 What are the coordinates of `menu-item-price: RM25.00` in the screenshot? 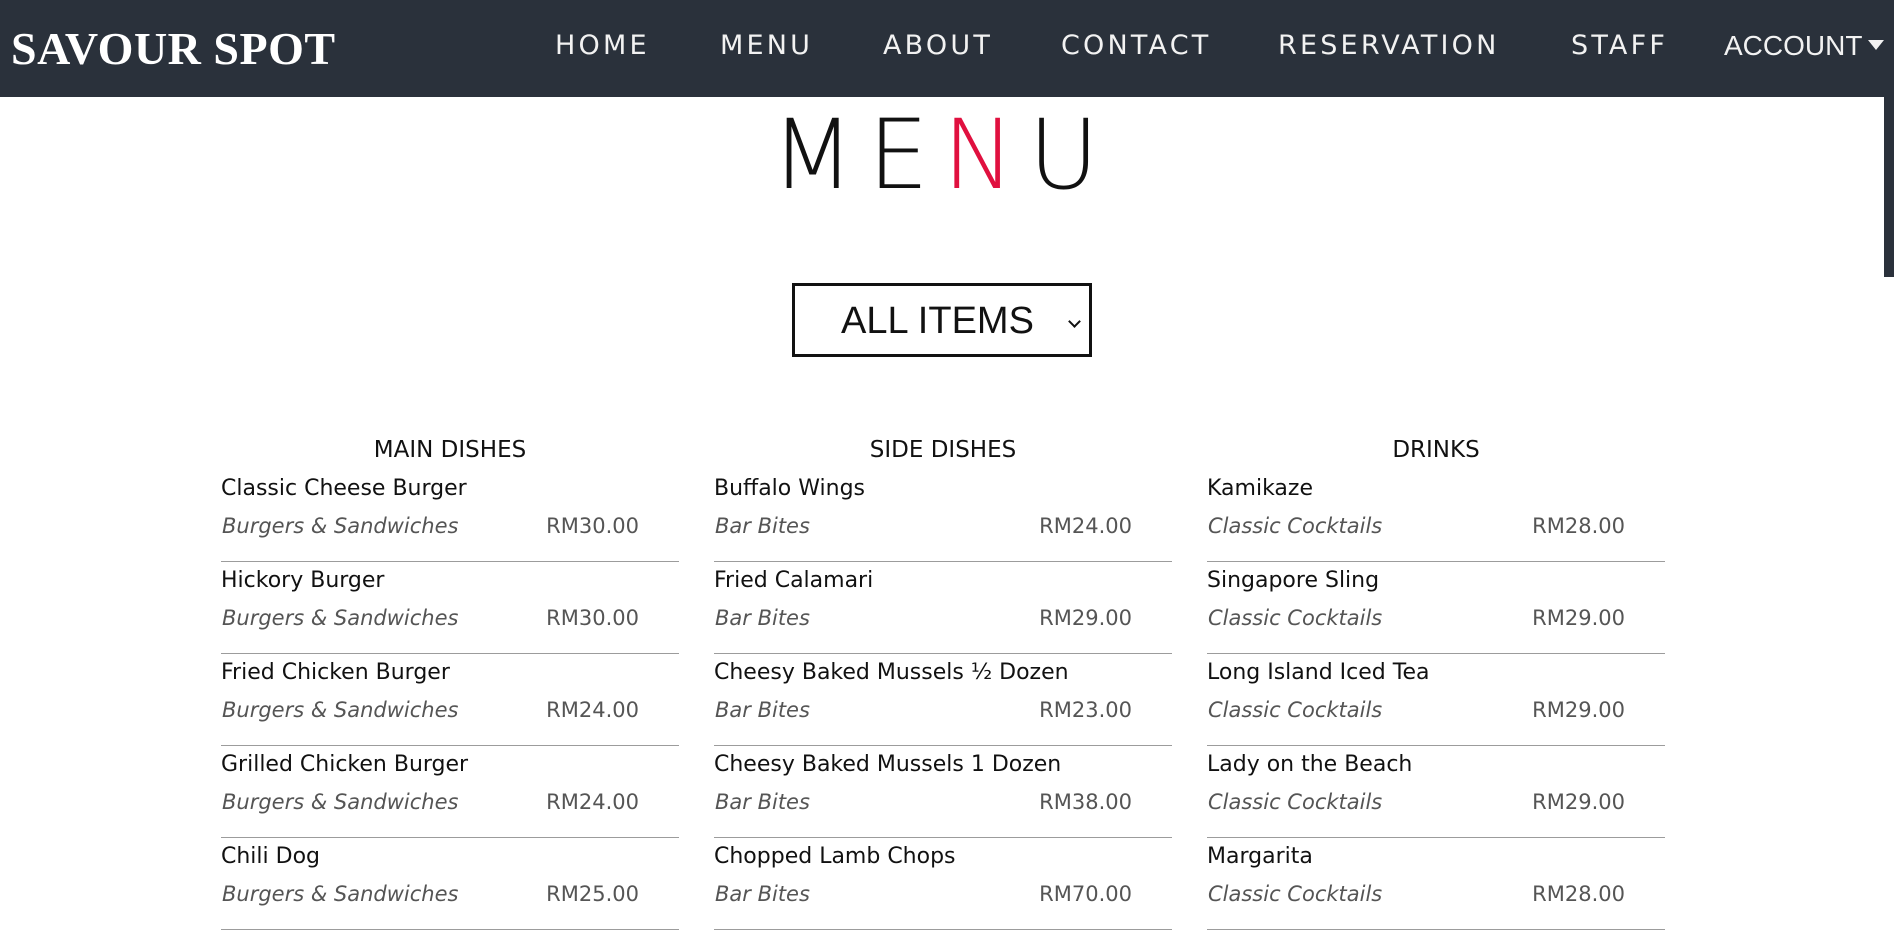 It's located at (592, 894).